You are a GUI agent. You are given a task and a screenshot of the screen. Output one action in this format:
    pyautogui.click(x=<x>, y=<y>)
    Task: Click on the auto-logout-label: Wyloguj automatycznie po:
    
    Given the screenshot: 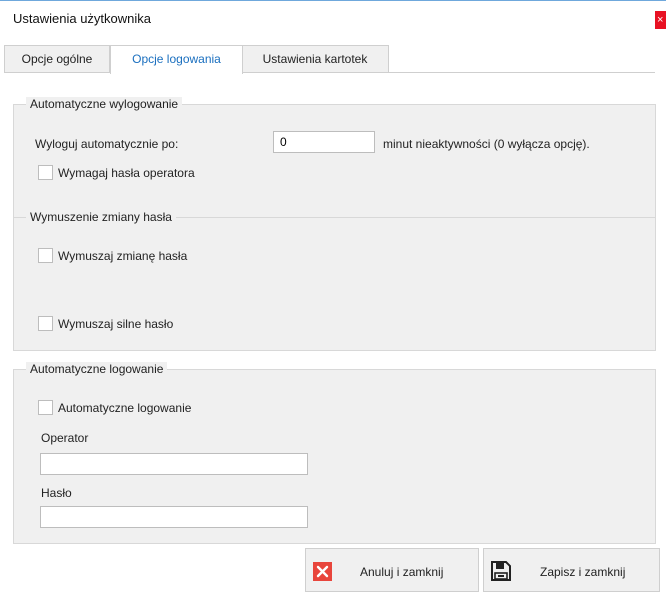 What is the action you would take?
    pyautogui.click(x=107, y=144)
    